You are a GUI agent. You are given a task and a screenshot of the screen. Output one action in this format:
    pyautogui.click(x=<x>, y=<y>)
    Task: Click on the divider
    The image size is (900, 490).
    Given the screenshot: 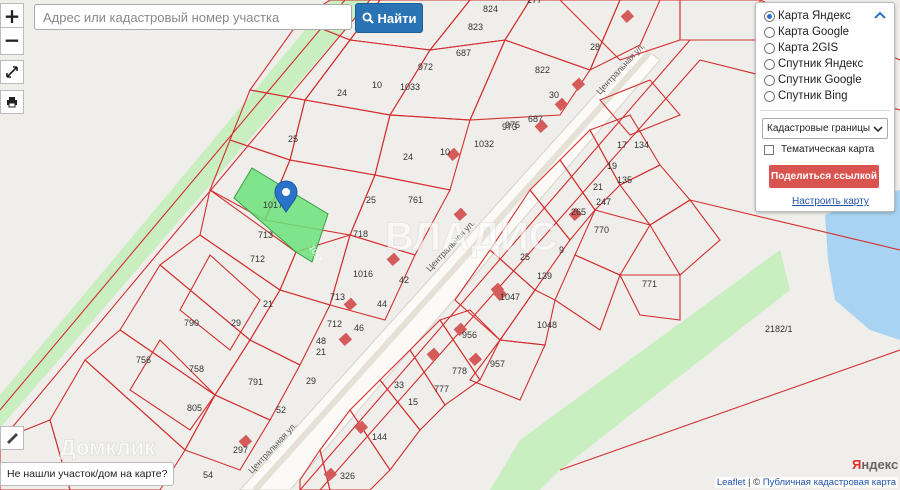 What is the action you would take?
    pyautogui.click(x=825, y=110)
    